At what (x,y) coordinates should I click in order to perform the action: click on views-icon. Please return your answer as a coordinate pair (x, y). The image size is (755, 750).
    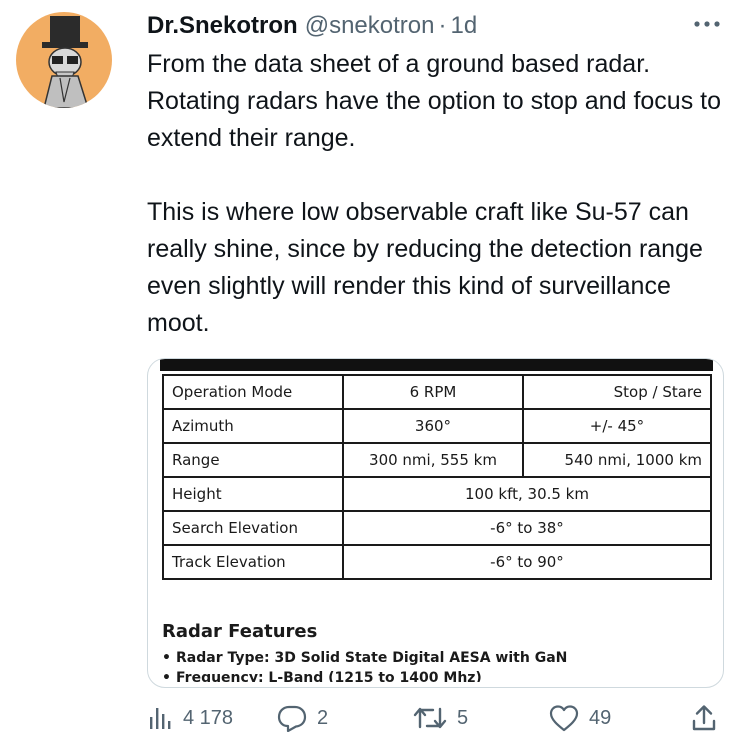
    Looking at the image, I should click on (160, 718).